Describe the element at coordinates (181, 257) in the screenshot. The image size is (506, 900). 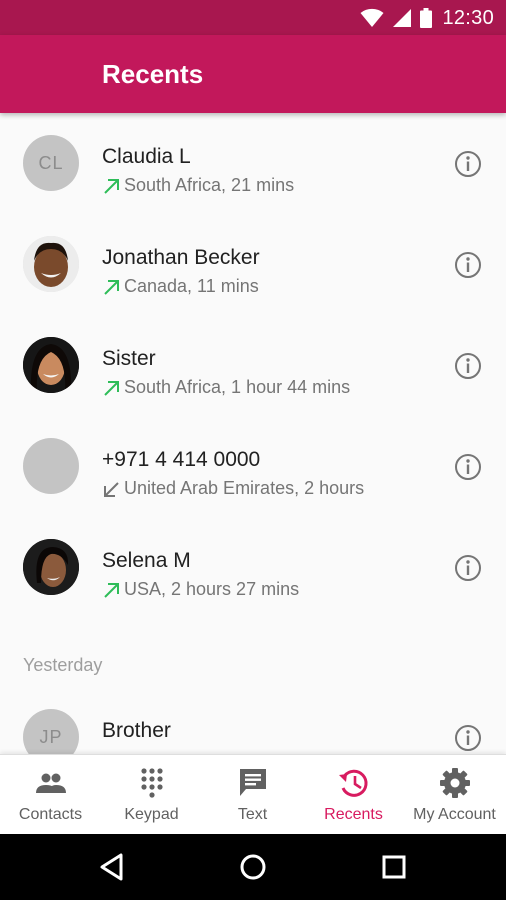
I see `contact-name: Jonathan Becker` at that location.